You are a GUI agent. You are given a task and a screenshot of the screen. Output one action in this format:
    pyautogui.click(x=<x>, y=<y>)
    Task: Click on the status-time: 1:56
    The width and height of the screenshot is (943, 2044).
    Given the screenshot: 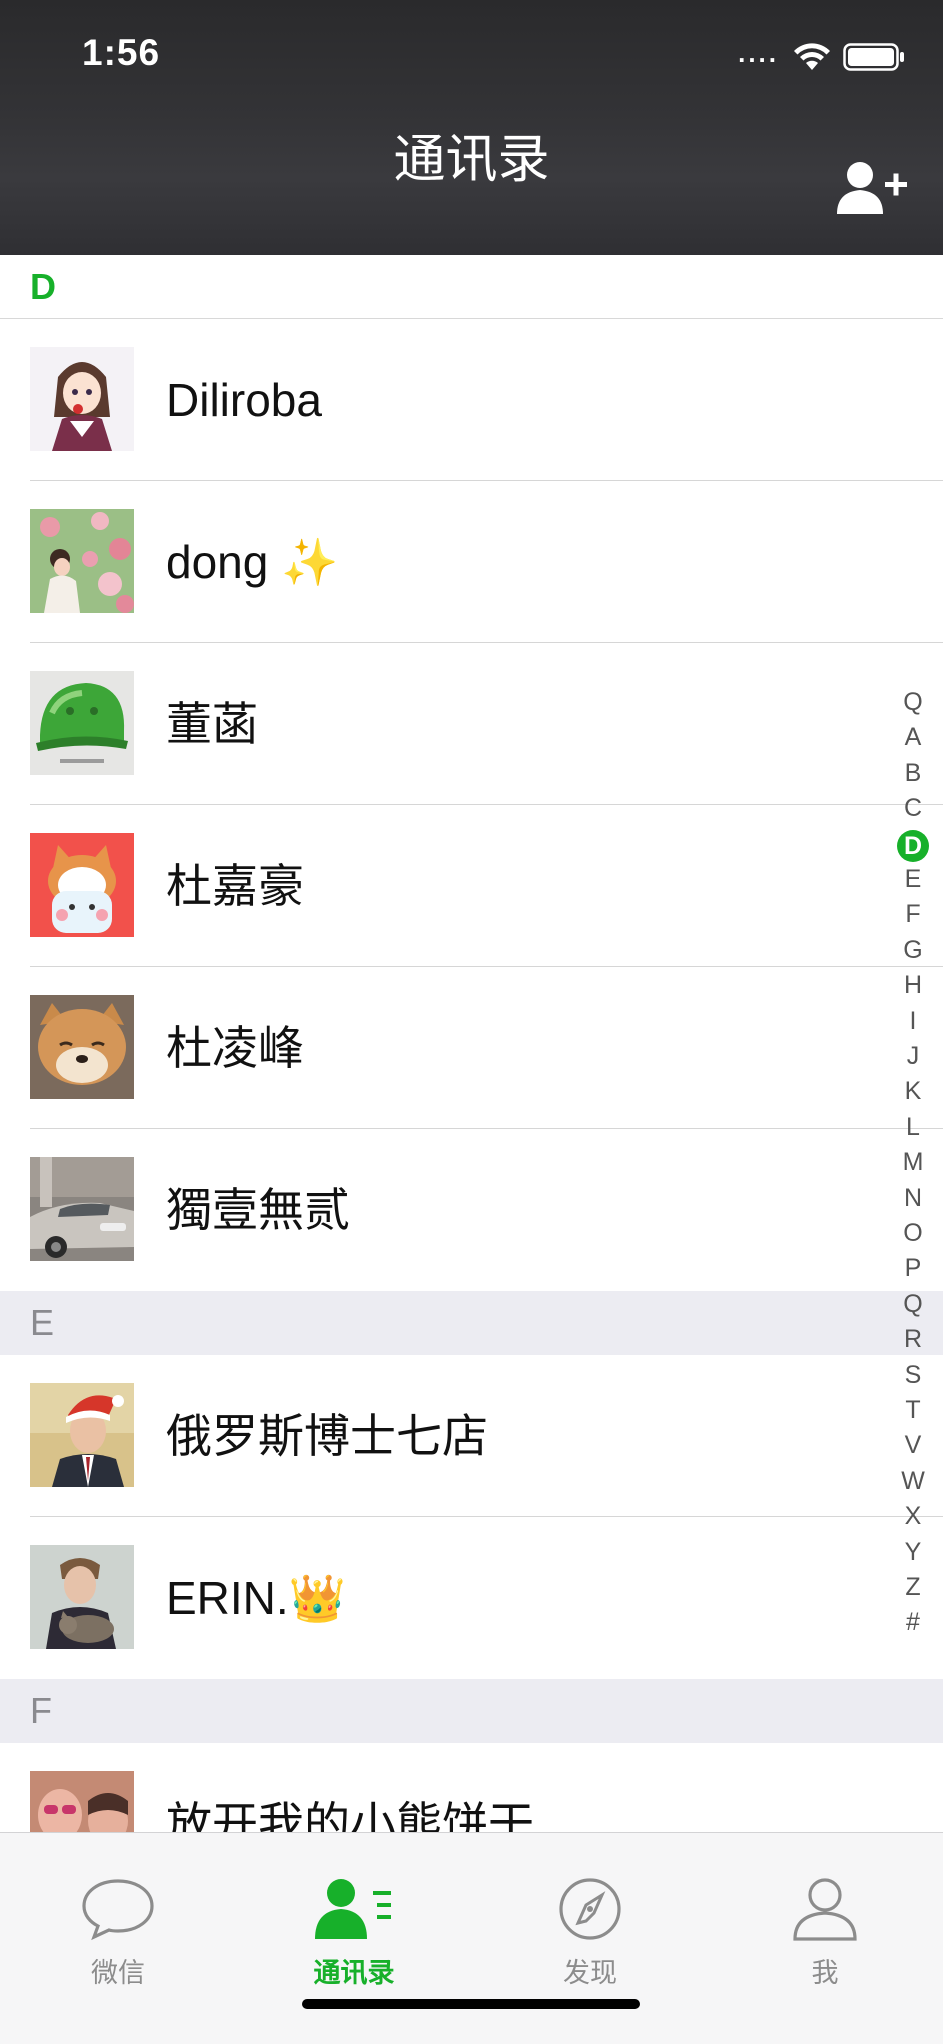 What is the action you would take?
    pyautogui.click(x=121, y=52)
    